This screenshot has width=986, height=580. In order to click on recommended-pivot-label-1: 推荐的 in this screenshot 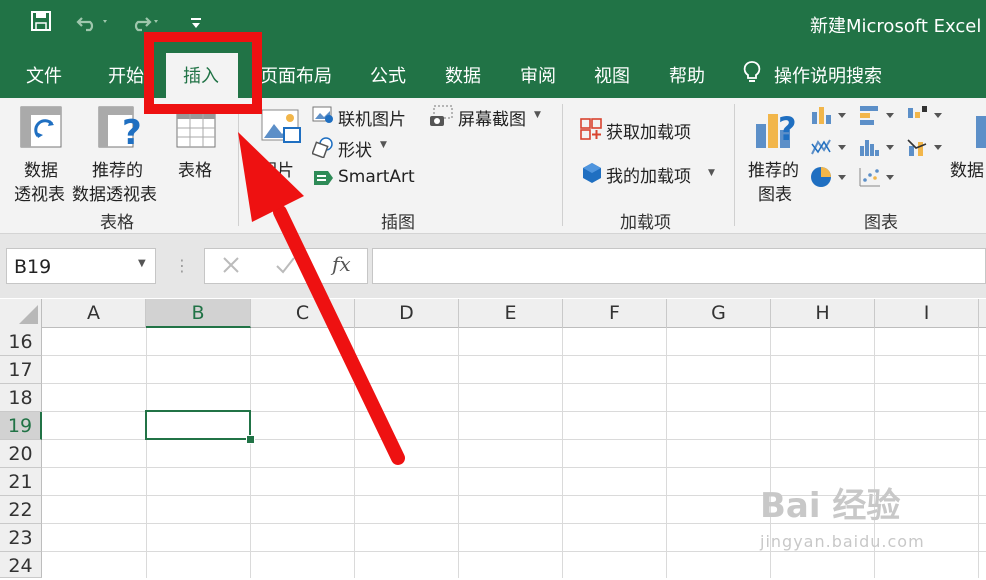, I will do `click(117, 168)`.